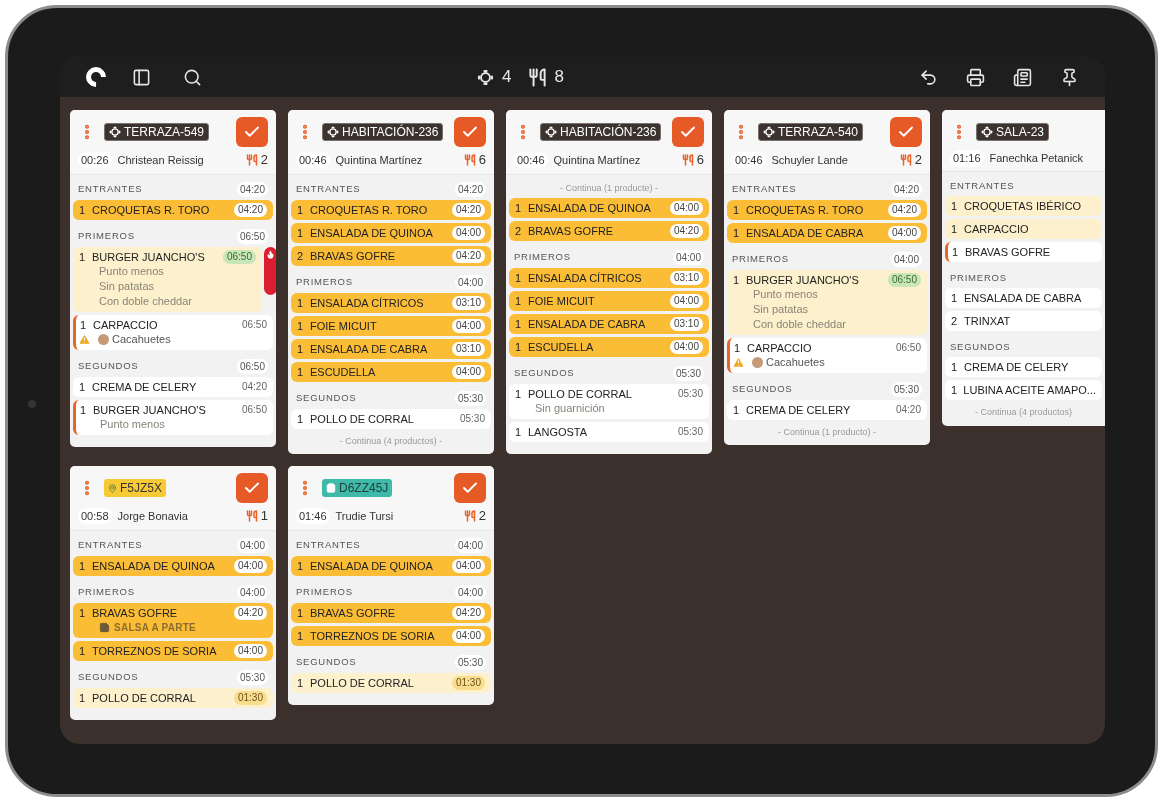 The width and height of the screenshot is (1163, 801). Describe the element at coordinates (372, 565) in the screenshot. I see `item-name: ENSALADA DE QUINOA` at that location.